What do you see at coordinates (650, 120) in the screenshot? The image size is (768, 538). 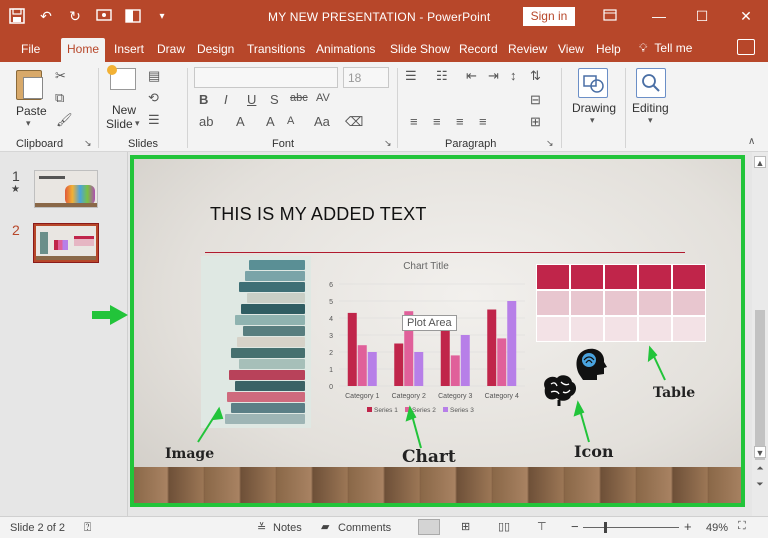 I see `editing-dropdown-icon: ▾` at bounding box center [650, 120].